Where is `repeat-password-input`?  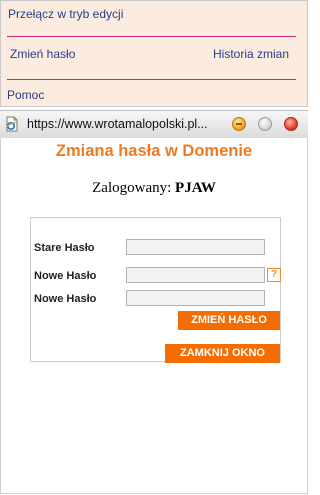 repeat-password-input is located at coordinates (195, 298).